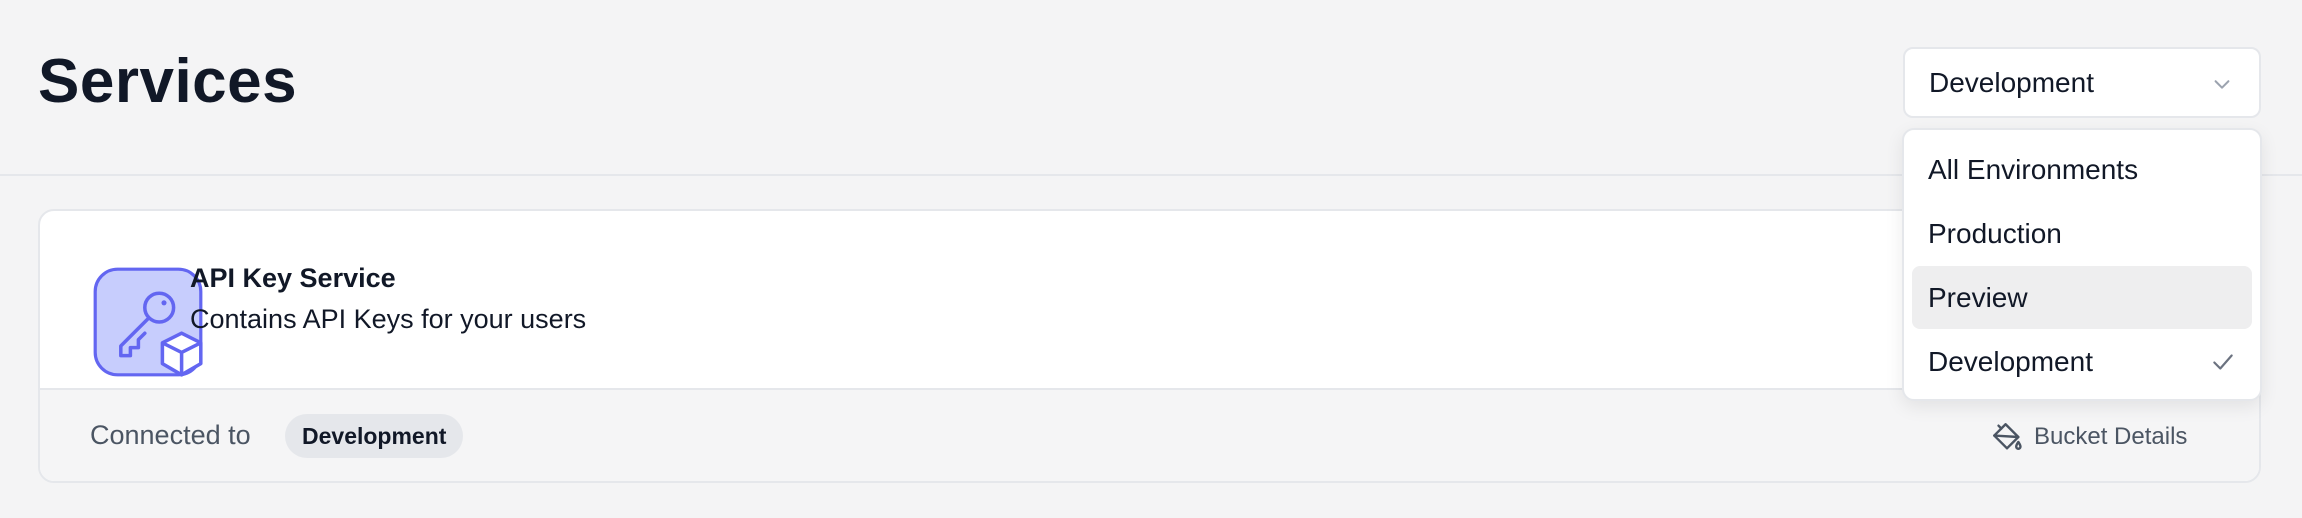  Describe the element at coordinates (388, 319) in the screenshot. I see `service-description: Contains API Keys for your users` at that location.